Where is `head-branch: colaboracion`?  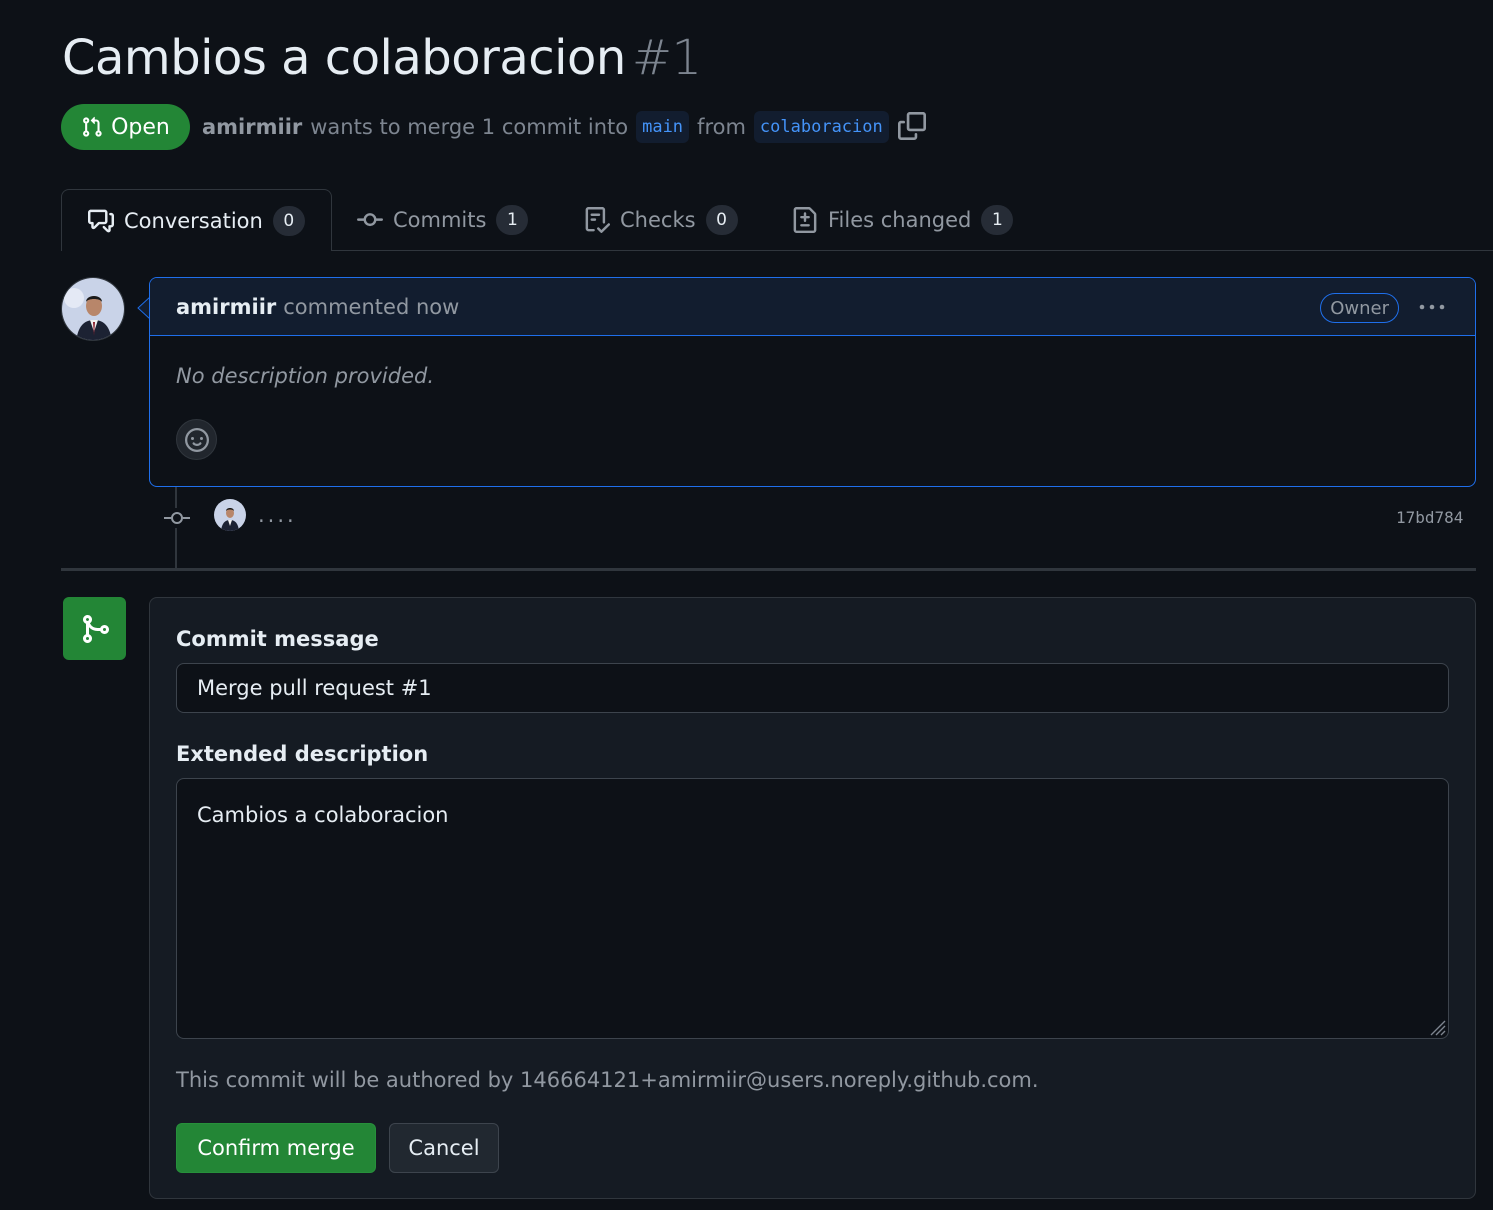
head-branch: colaboracion is located at coordinates (821, 127).